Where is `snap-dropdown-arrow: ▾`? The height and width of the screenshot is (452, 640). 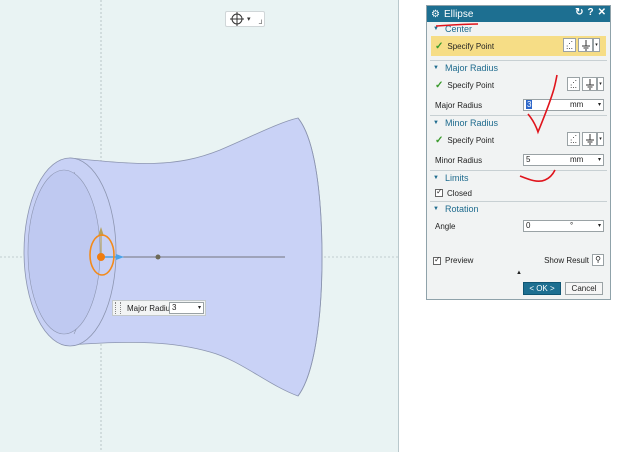
snap-dropdown-arrow: ▾ is located at coordinates (249, 19).